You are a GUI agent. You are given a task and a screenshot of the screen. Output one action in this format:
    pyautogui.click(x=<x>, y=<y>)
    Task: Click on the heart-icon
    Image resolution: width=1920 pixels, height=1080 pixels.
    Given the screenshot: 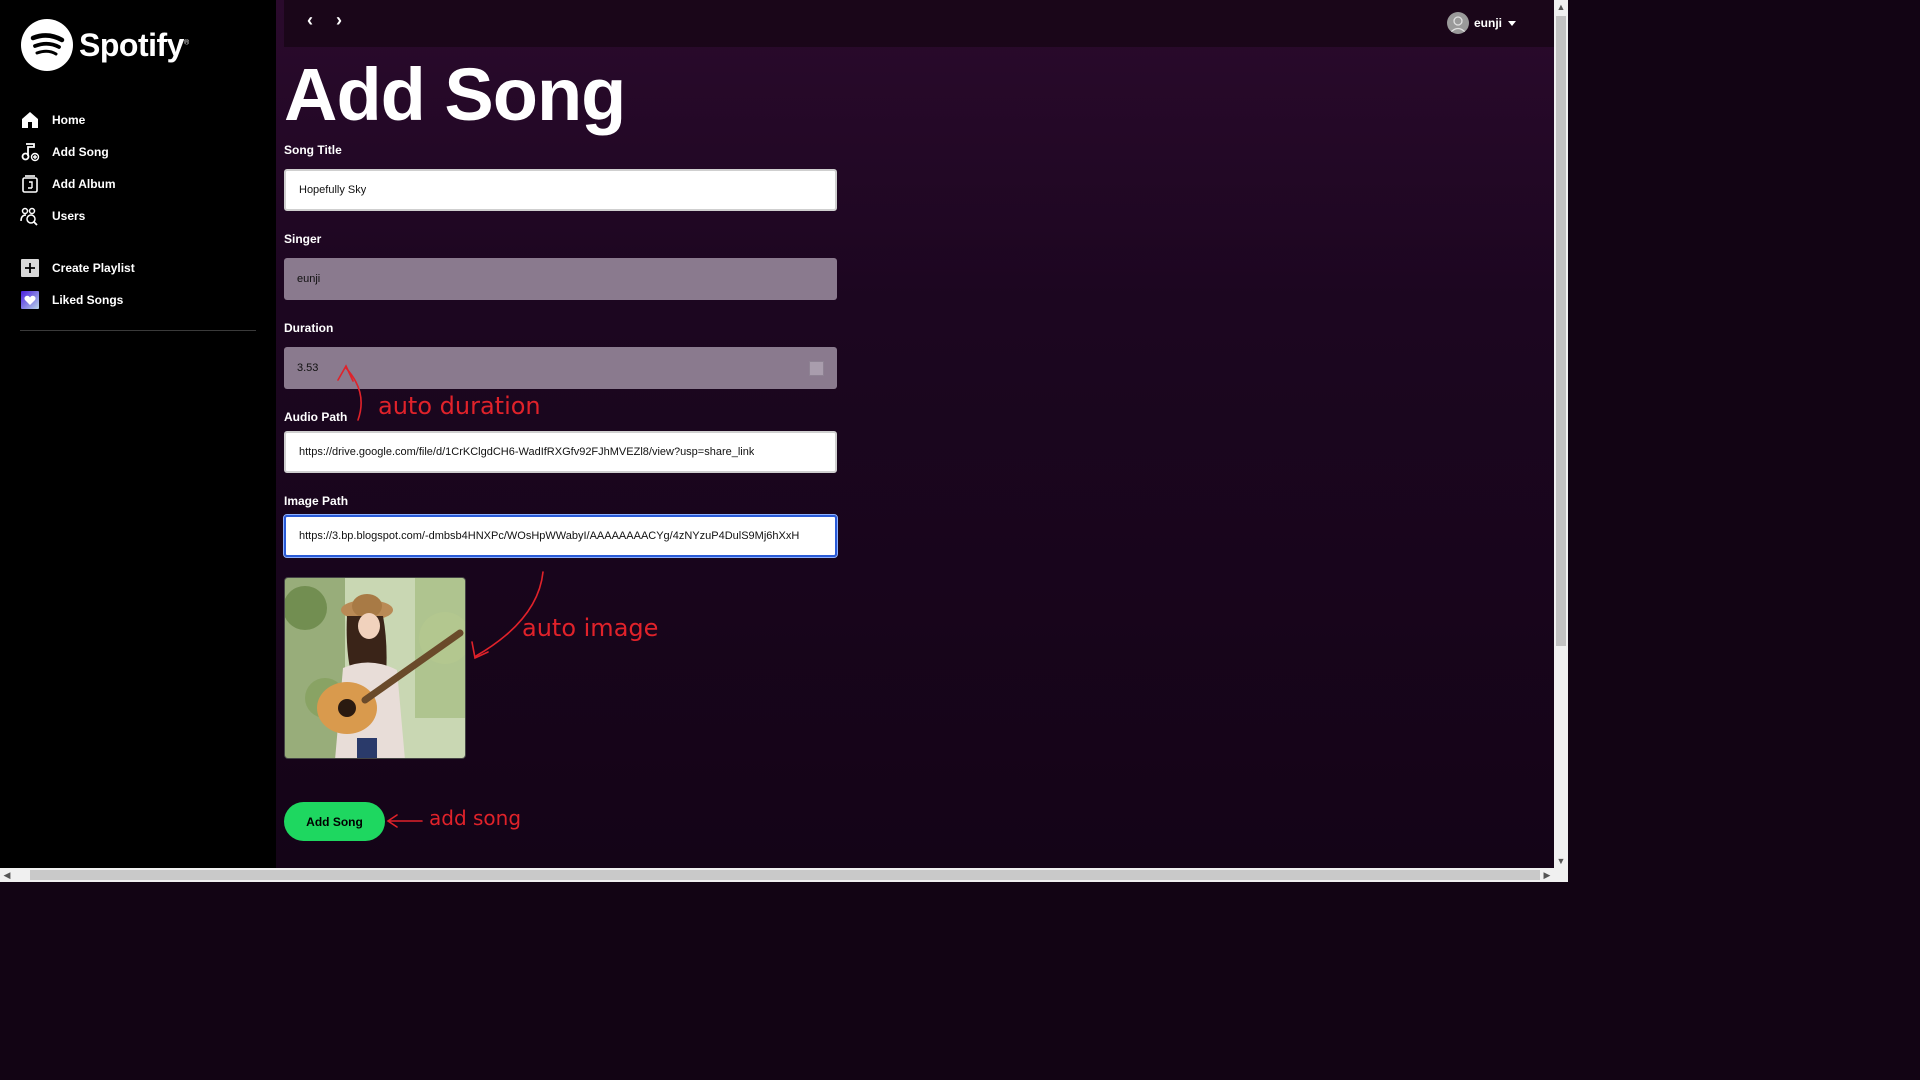 What is the action you would take?
    pyautogui.click(x=30, y=300)
    